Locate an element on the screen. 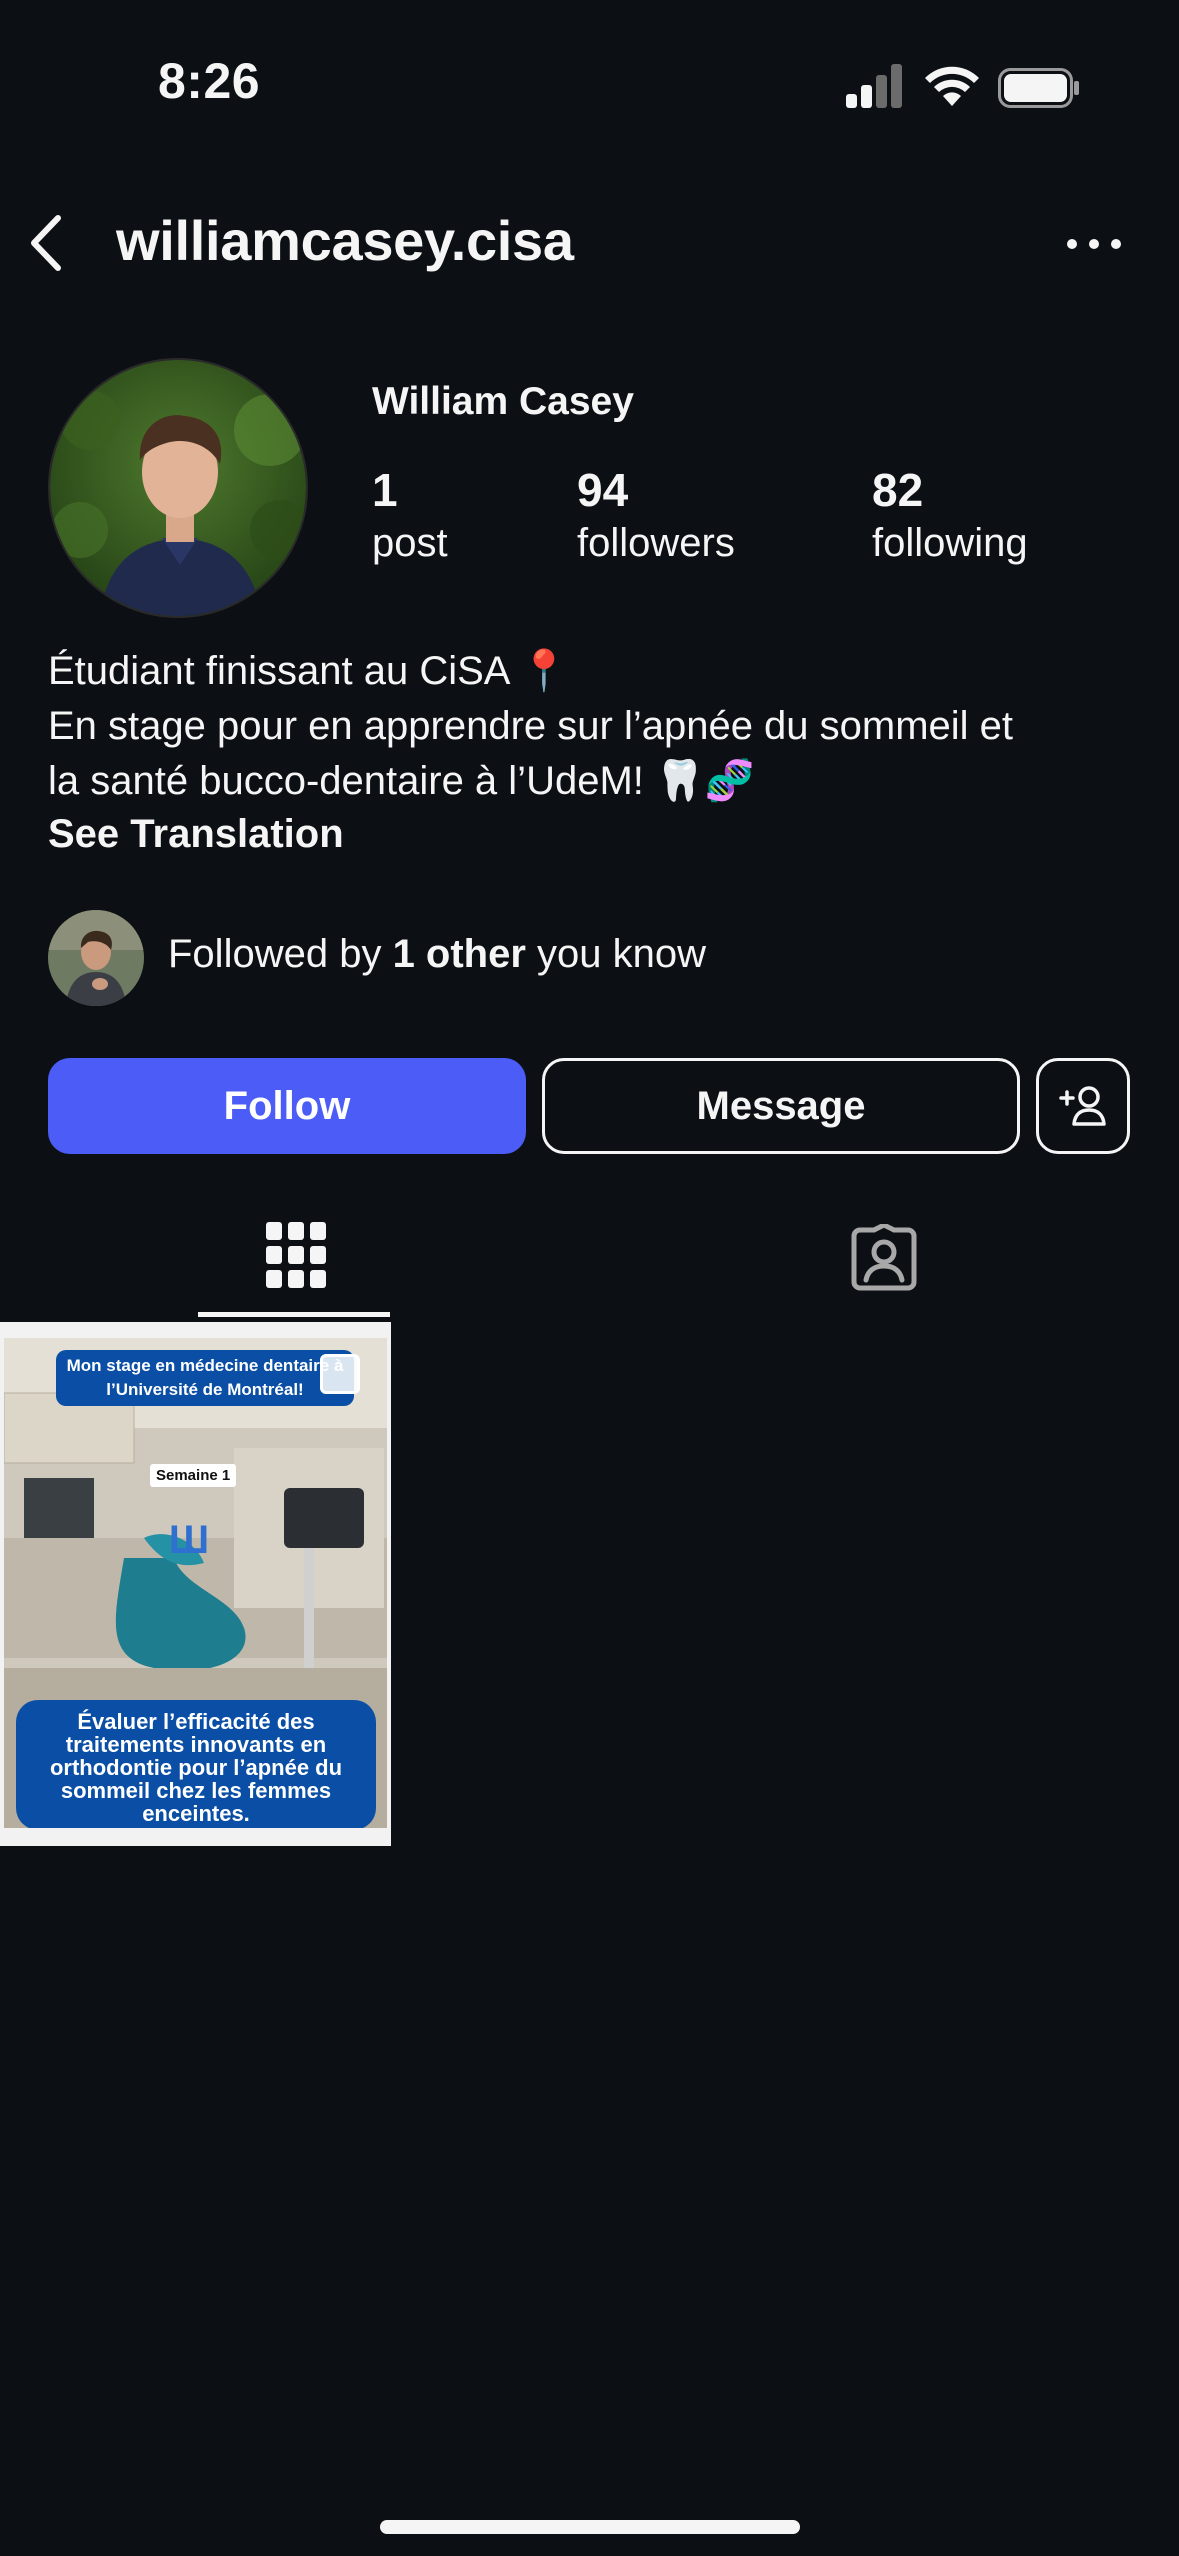 This screenshot has height=2556, width=1179. posts-label: post is located at coordinates (410, 543).